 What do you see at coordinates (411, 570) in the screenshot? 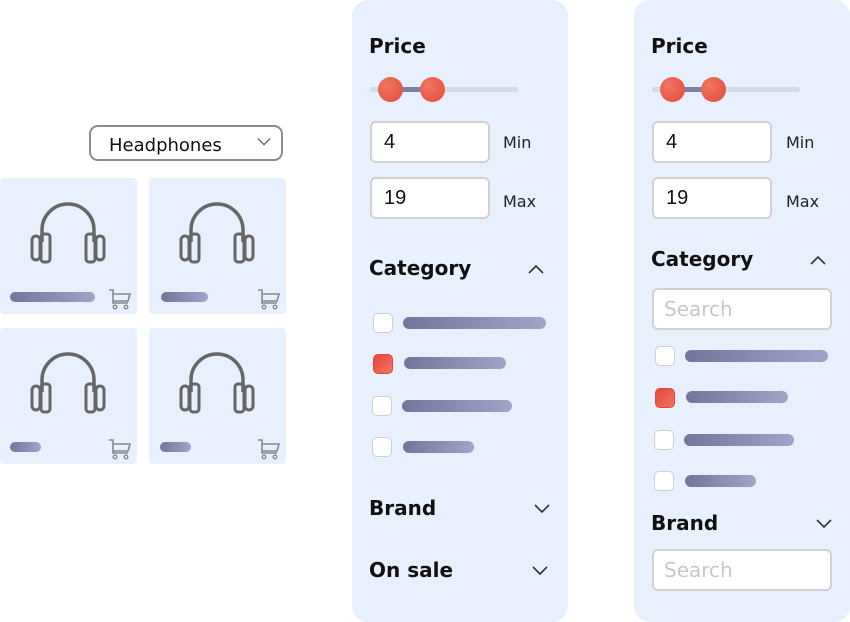
I see `on-sale-heading: On sale` at bounding box center [411, 570].